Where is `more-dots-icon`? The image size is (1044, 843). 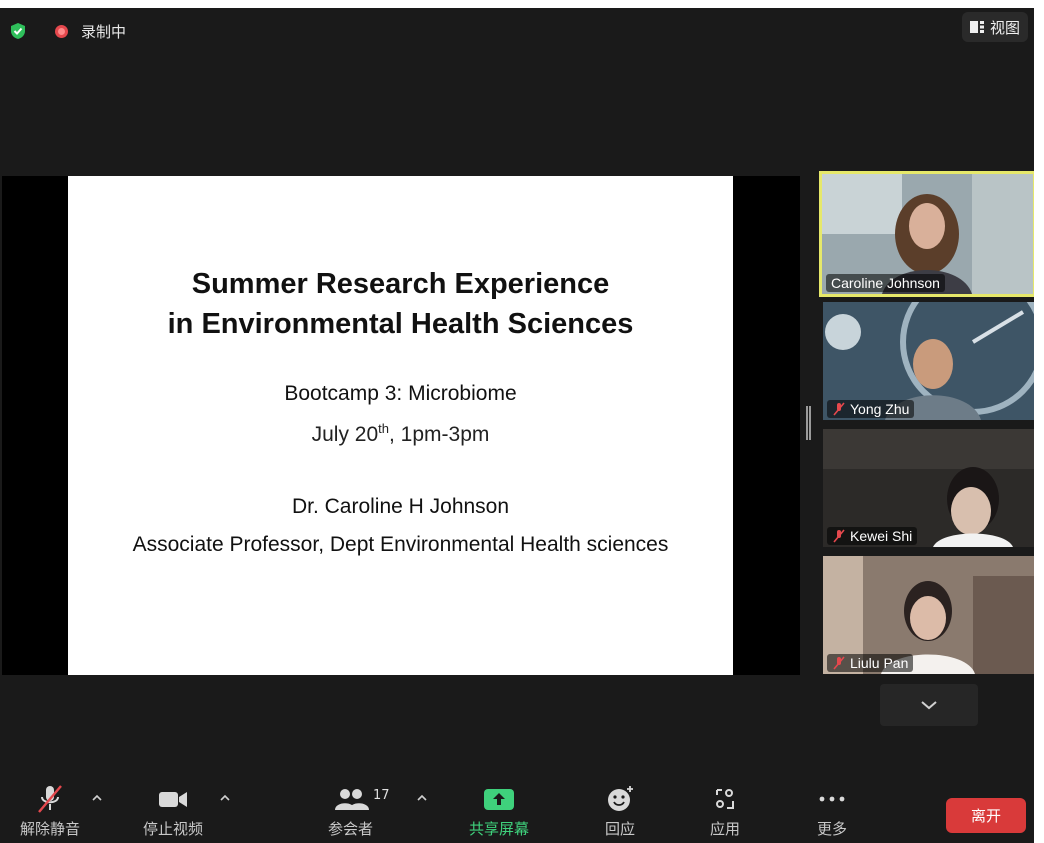
more-dots-icon is located at coordinates (832, 799).